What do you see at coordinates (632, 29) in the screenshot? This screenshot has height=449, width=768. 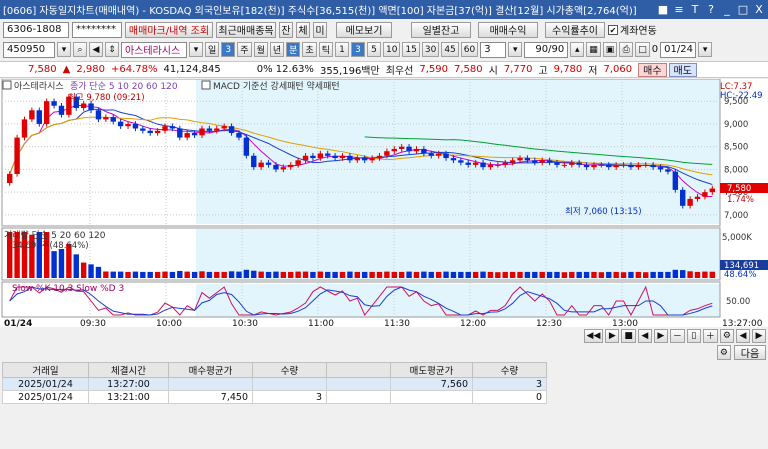 I see `account-link-checkbox: ✔ 계좌연동` at bounding box center [632, 29].